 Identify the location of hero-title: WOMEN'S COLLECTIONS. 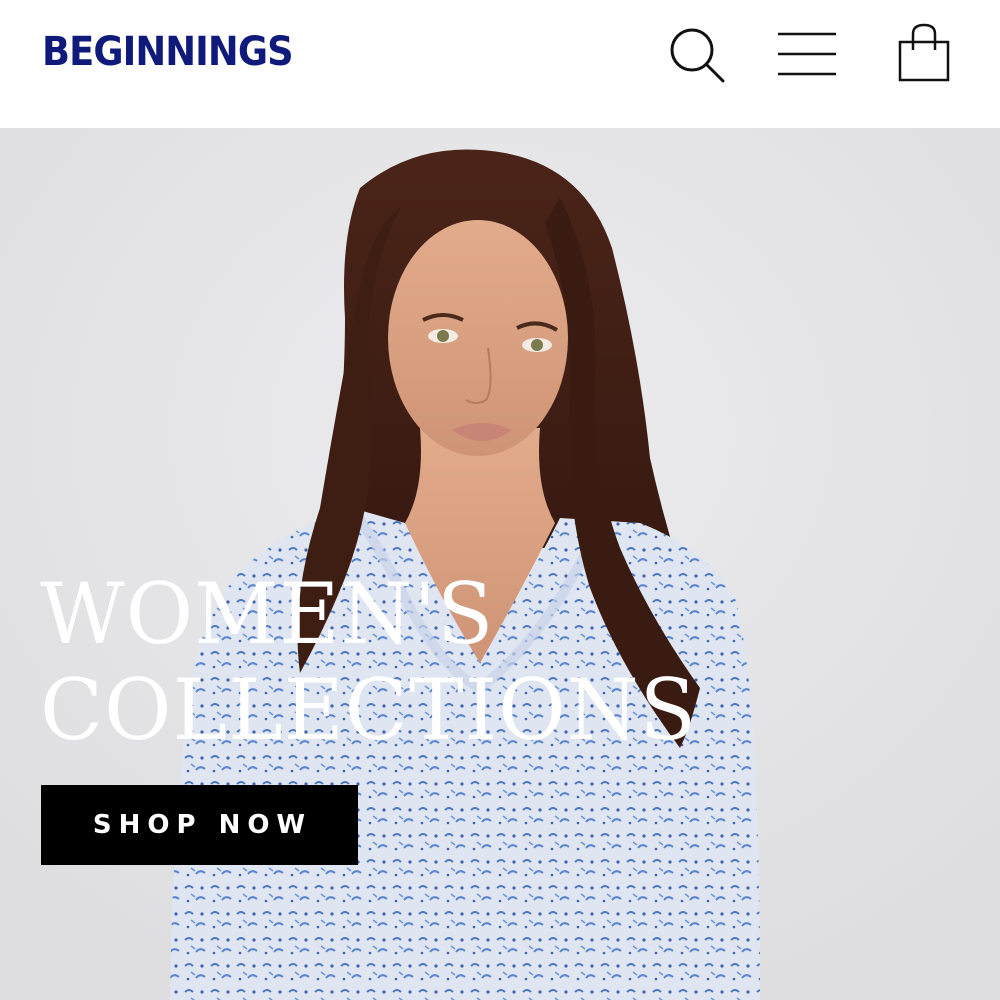
(375, 662).